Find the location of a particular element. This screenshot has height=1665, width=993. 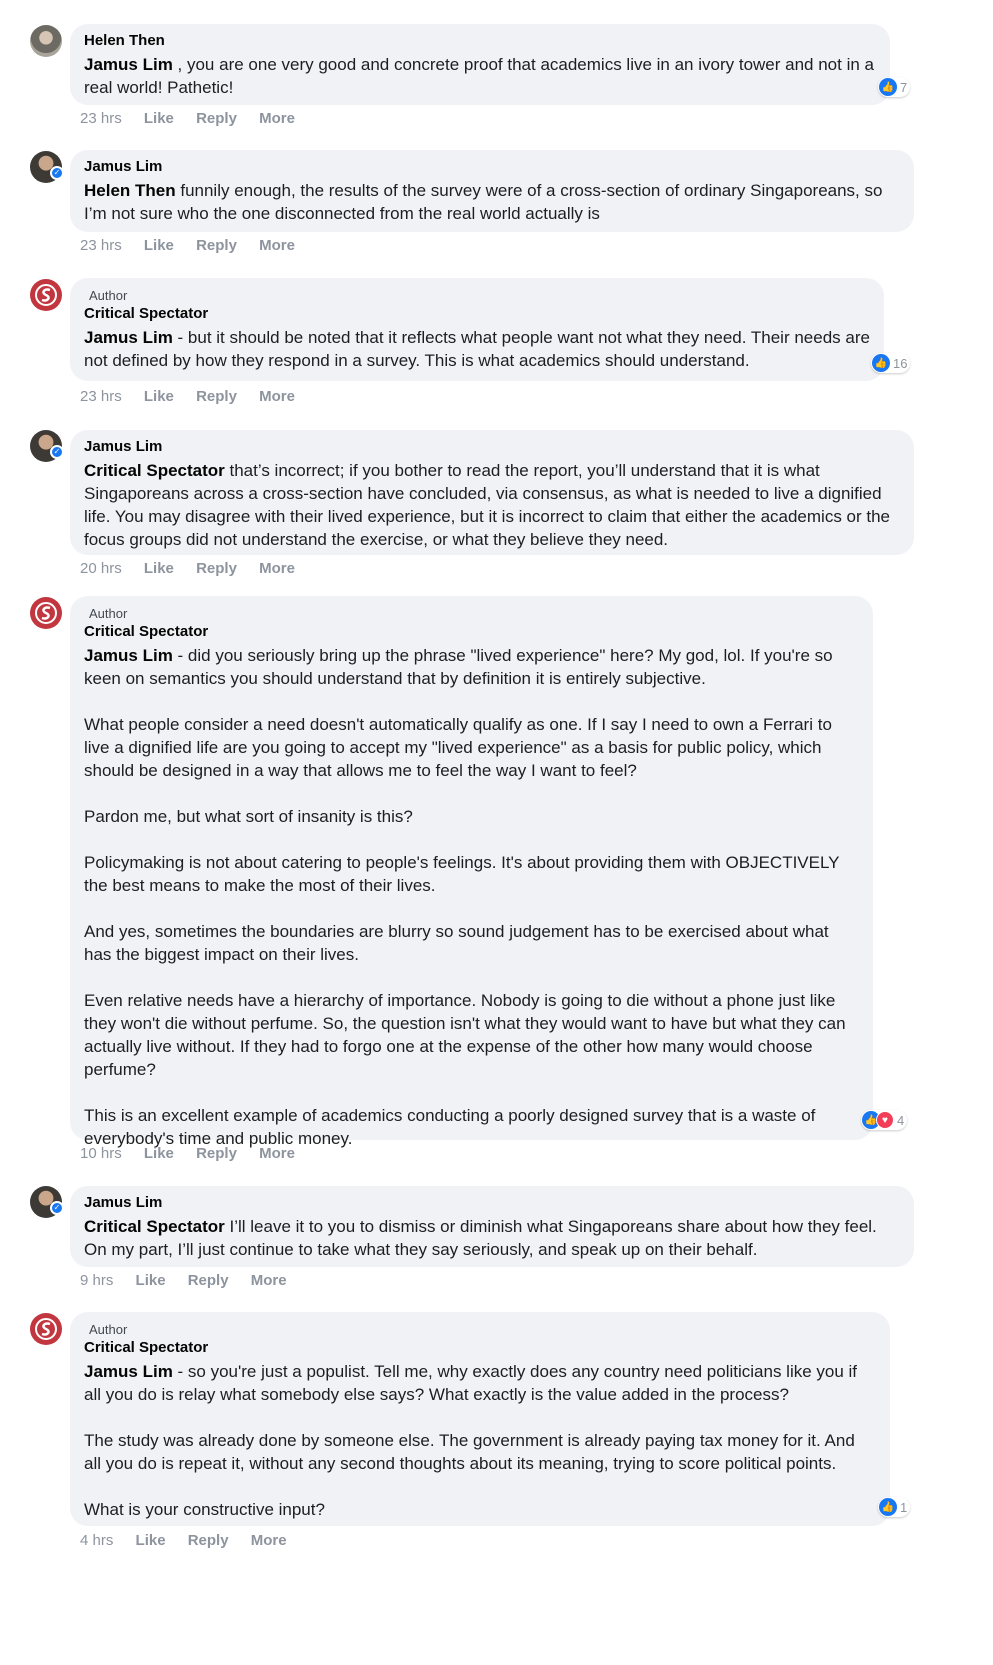

comment-actions: 9 hrs Like Reply More is located at coordinates (192, 1280).